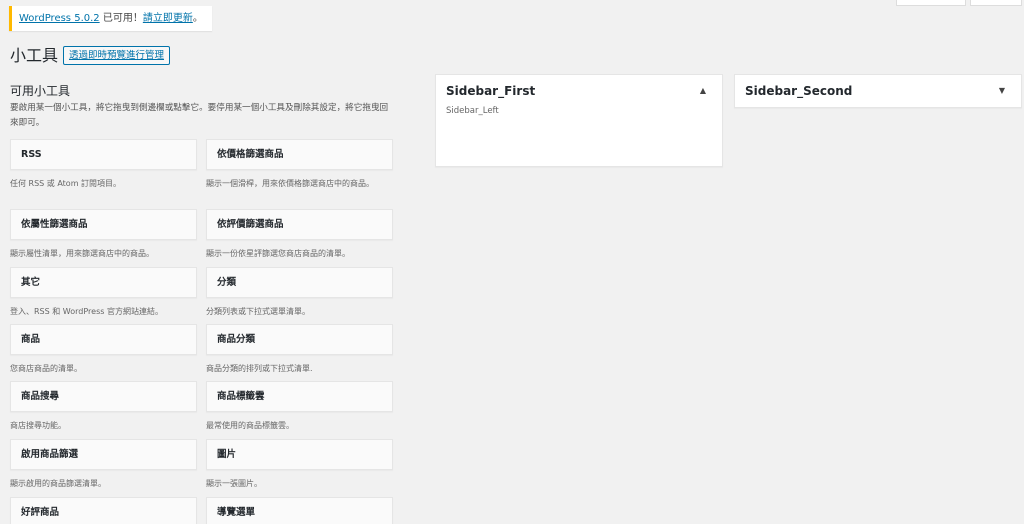  Describe the element at coordinates (103, 510) in the screenshot. I see `widget-top-rated-products: 好評商品` at that location.